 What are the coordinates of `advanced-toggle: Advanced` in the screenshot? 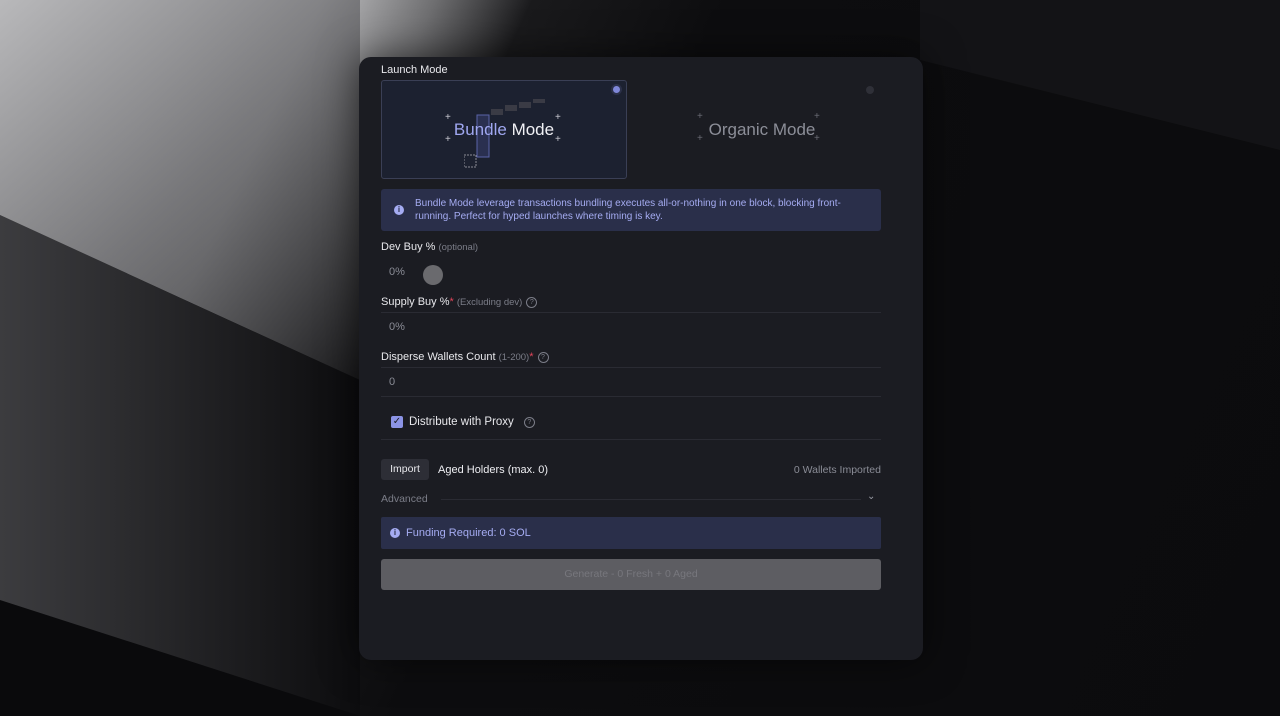 It's located at (404, 499).